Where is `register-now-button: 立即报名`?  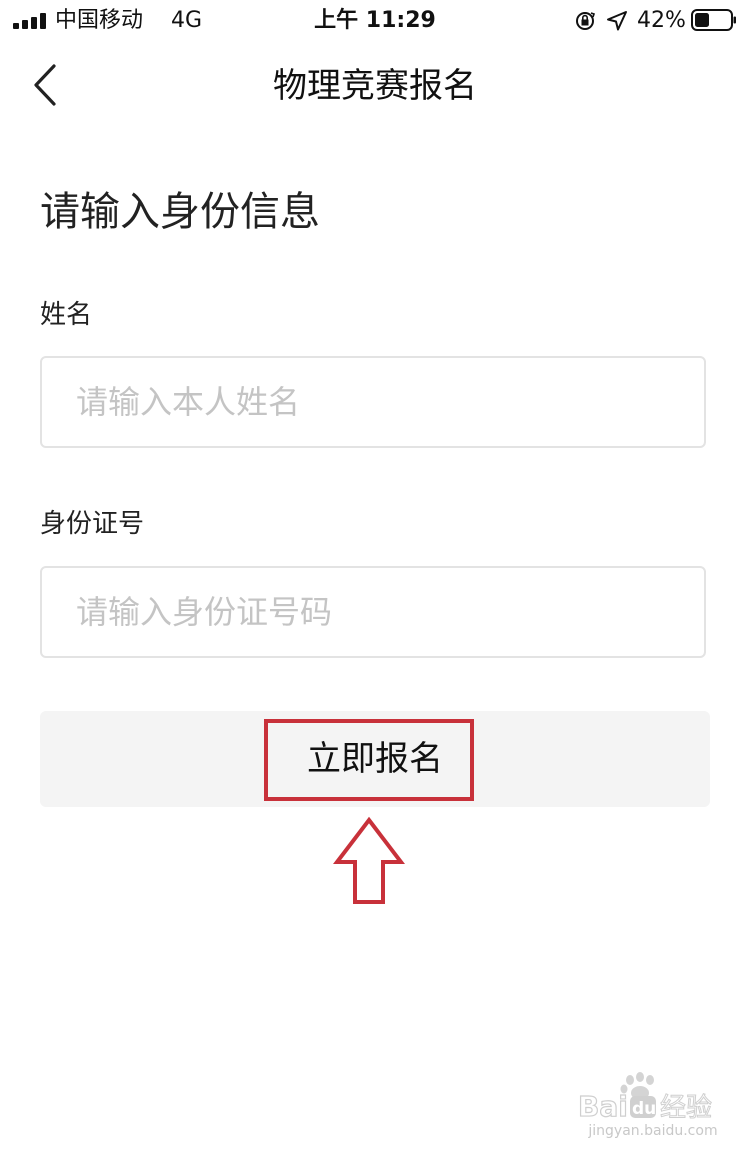
register-now-button: 立即报名 is located at coordinates (375, 759).